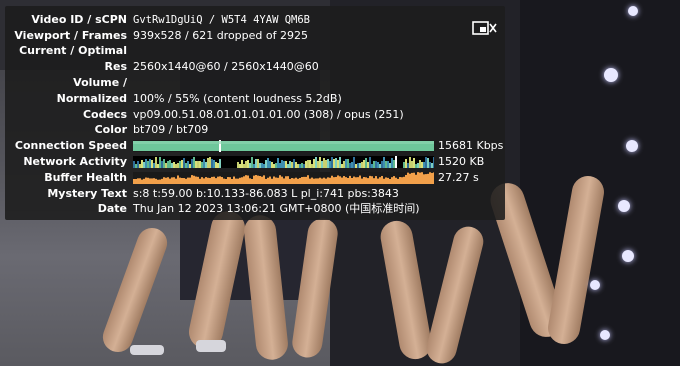  Describe the element at coordinates (70, 35) in the screenshot. I see `row-label: Viewport / Frames` at that location.